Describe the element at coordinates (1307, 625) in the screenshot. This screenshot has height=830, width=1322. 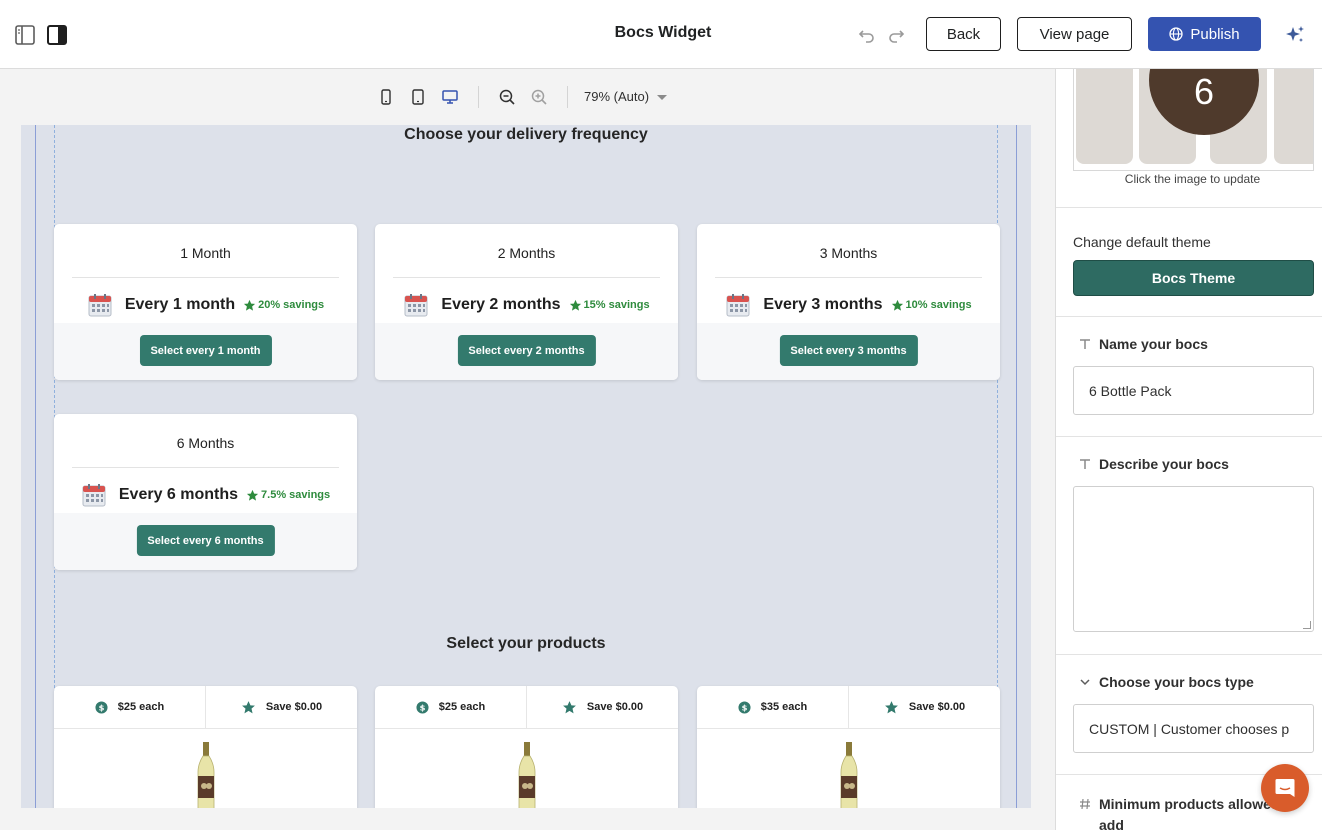
I see `resize-handle-icon` at that location.